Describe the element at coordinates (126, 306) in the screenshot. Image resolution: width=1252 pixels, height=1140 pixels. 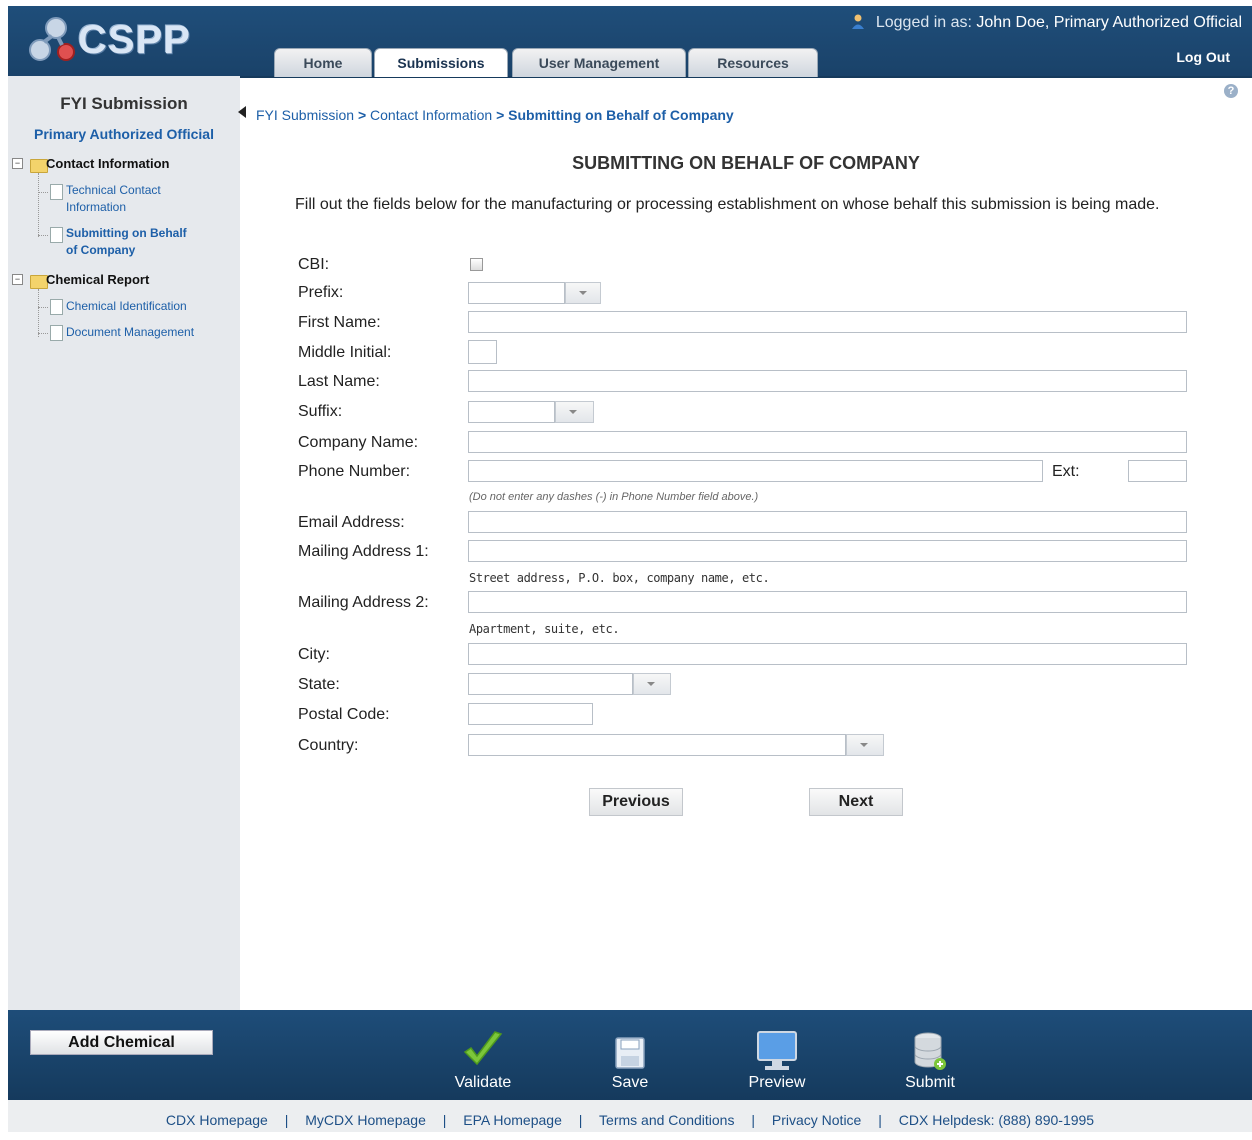
I see `sidebar-item-chemical-identification: Chemical Identification` at that location.